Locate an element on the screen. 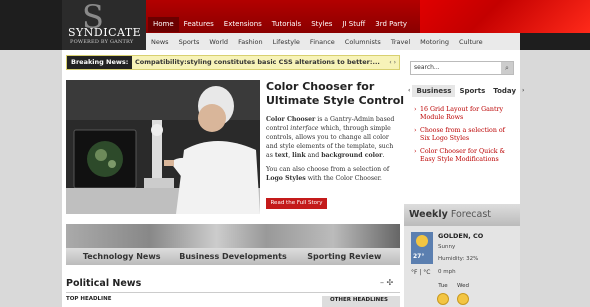  sub-nav-item-culture: Culture is located at coordinates (471, 42).